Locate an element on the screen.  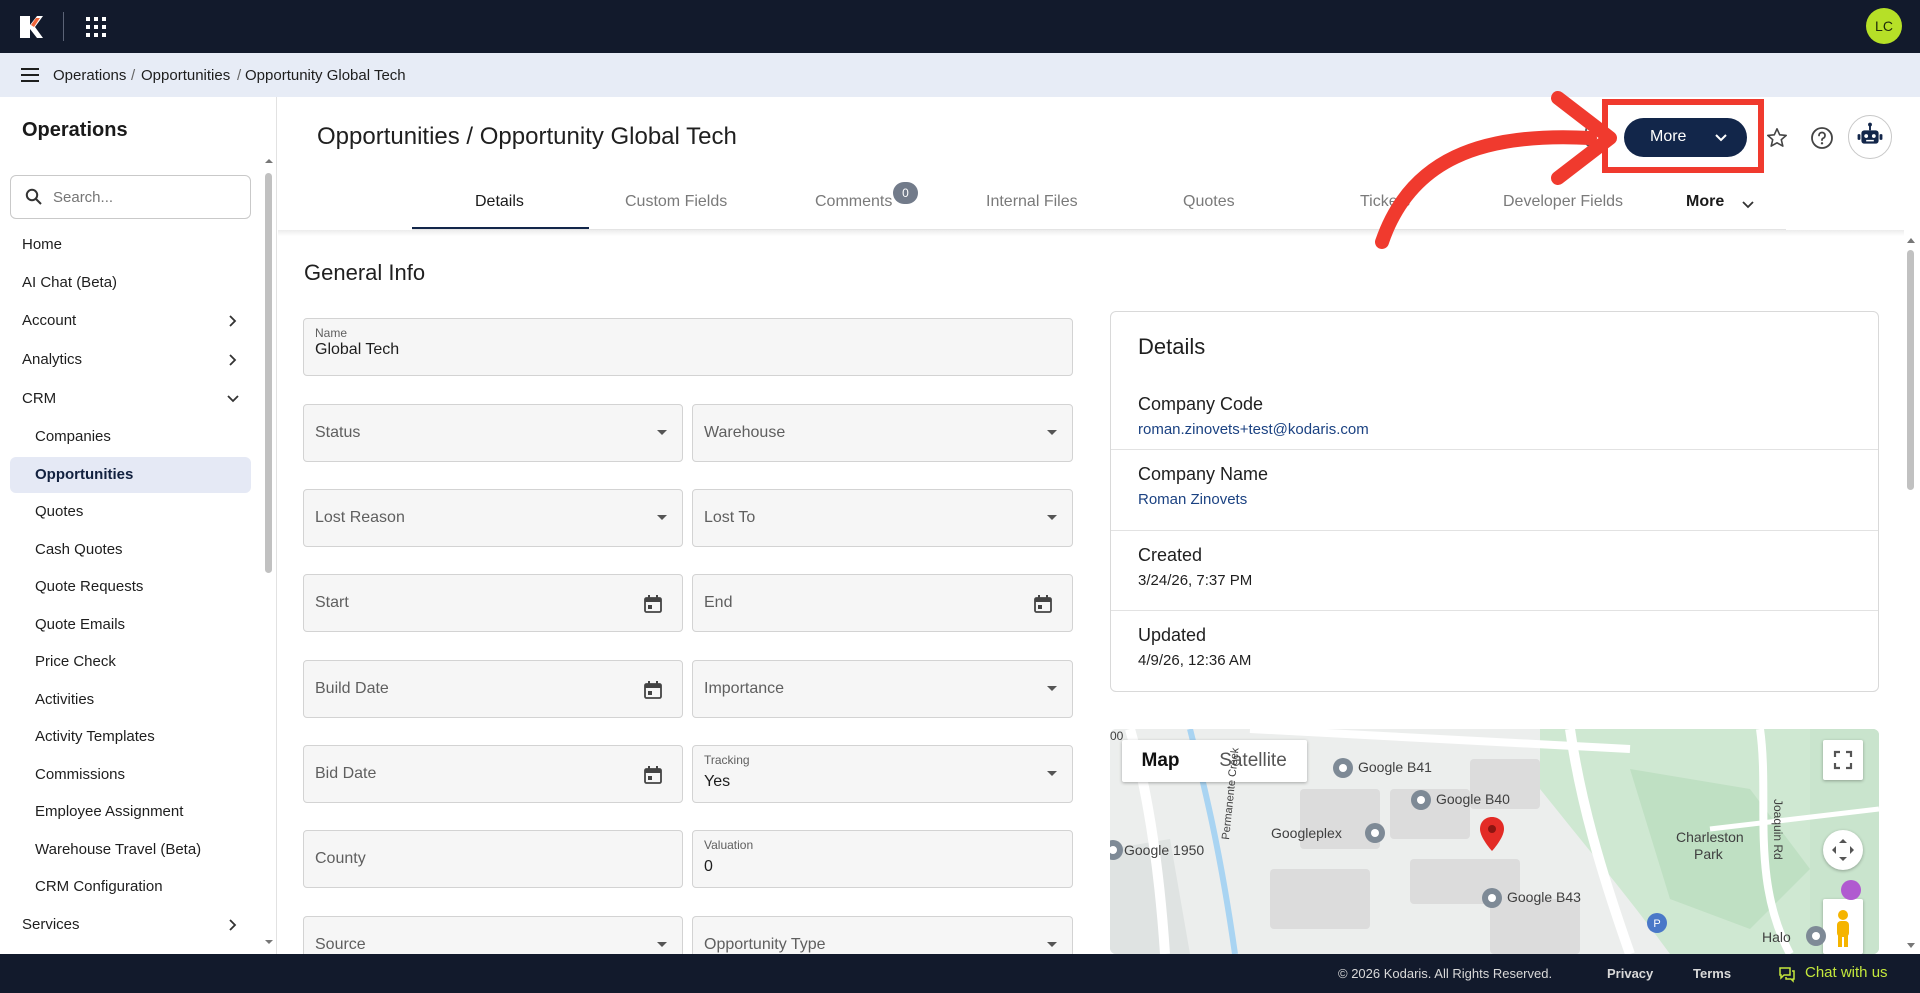
sidebar-item-quotes: Quotes is located at coordinates (130, 512).